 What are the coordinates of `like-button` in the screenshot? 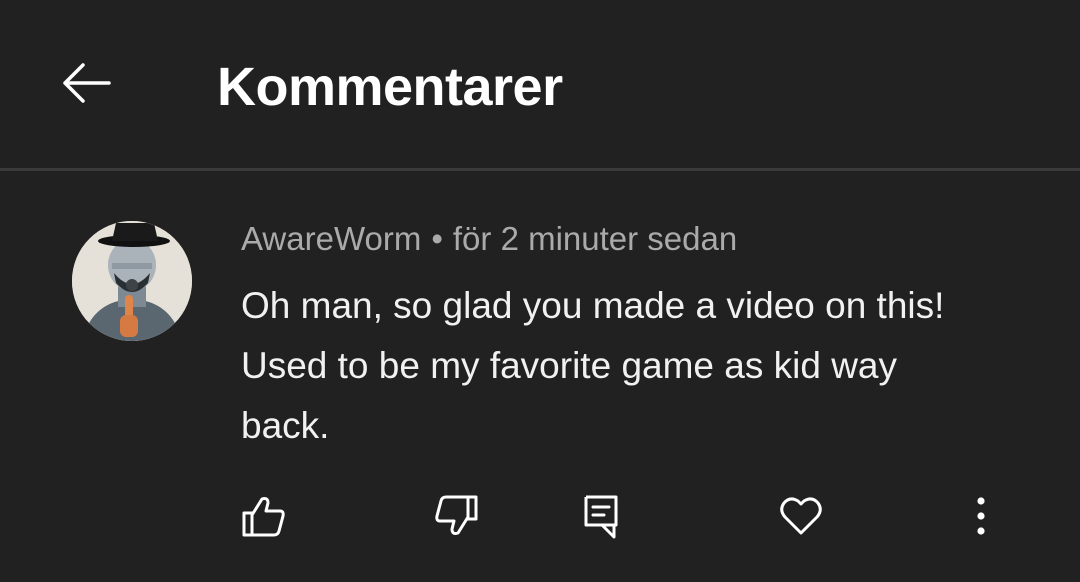 It's located at (263, 516).